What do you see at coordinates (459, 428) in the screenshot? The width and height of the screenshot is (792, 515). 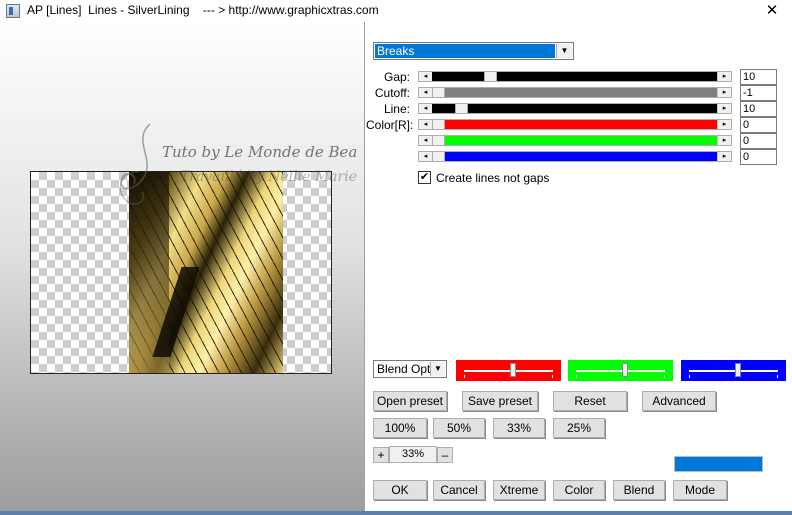 I see `zoom-50-button: 50%` at bounding box center [459, 428].